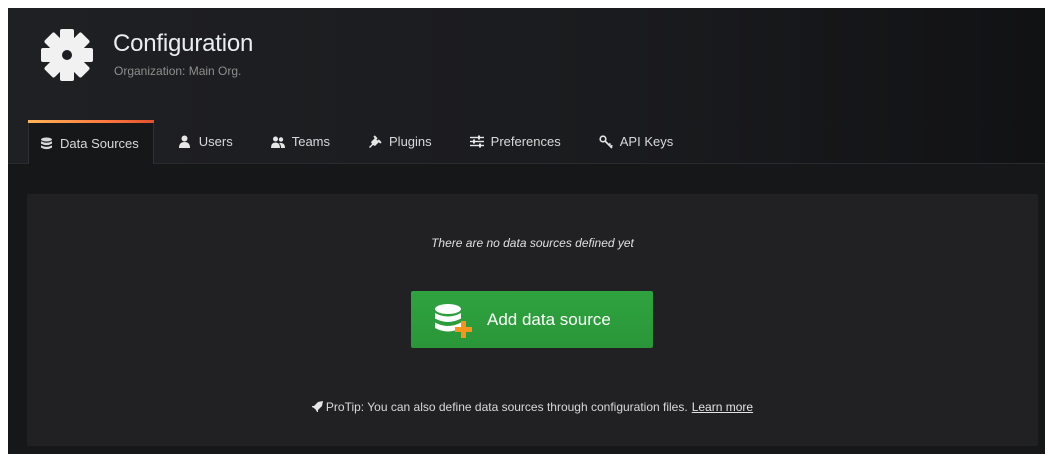 Image resolution: width=1045 pixels, height=454 pixels. I want to click on tab-teams: Teams, so click(303, 141).